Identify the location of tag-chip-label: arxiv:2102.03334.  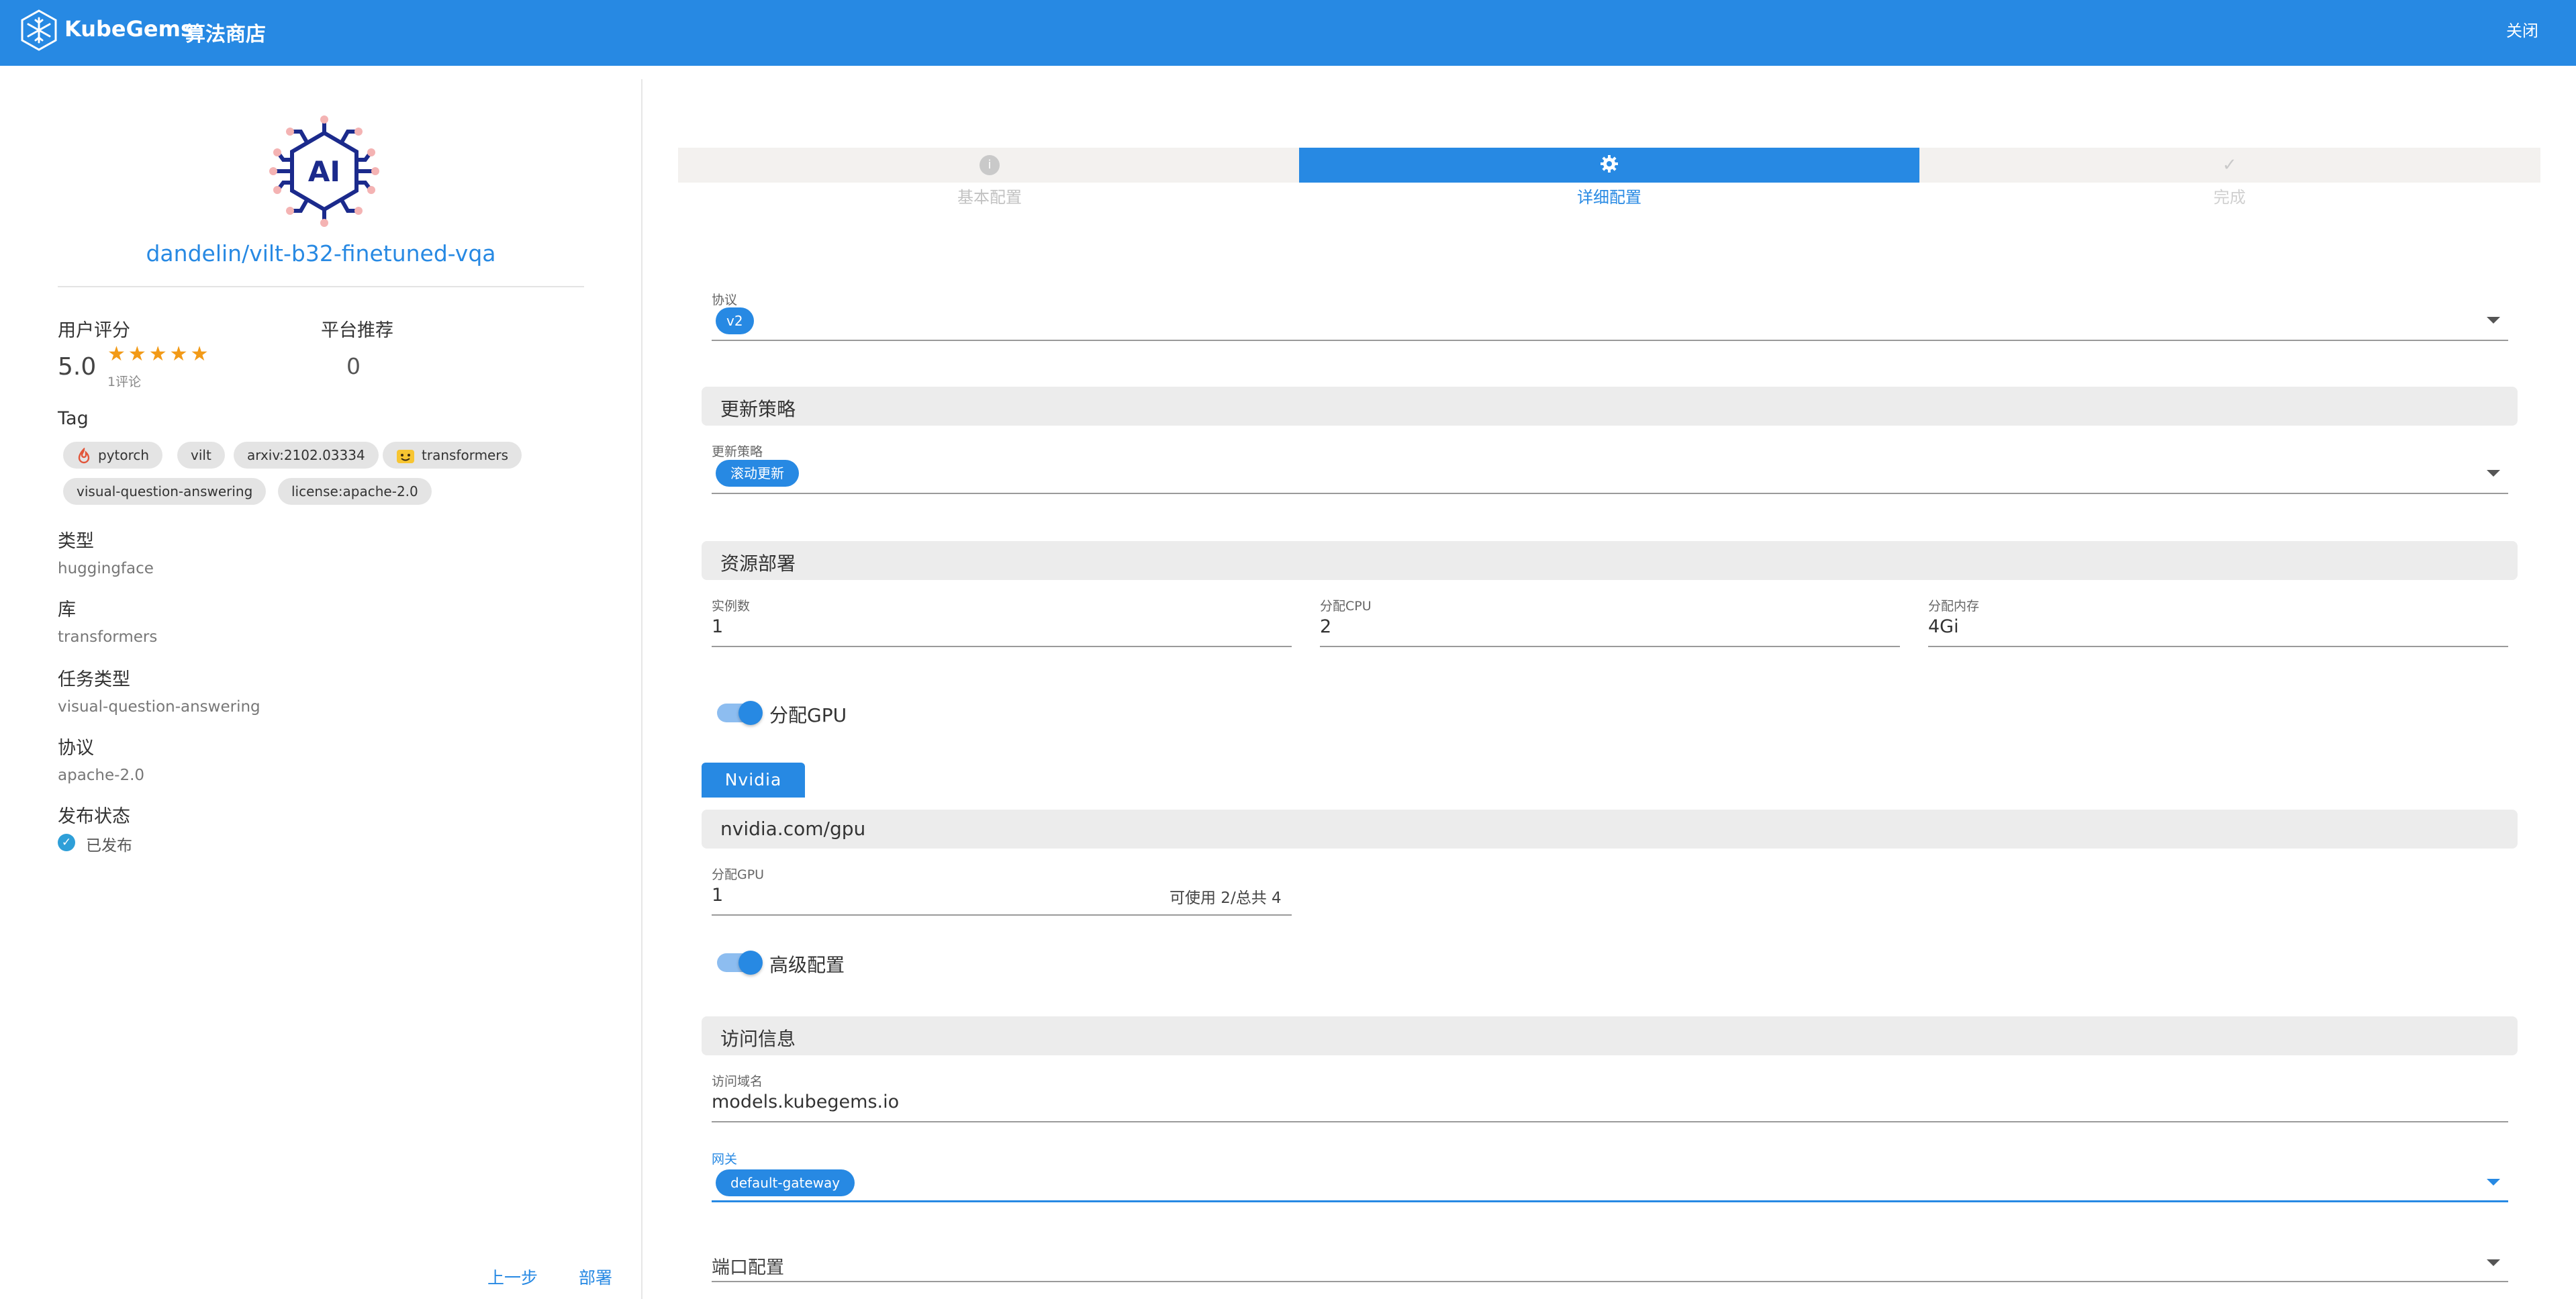
(306, 455).